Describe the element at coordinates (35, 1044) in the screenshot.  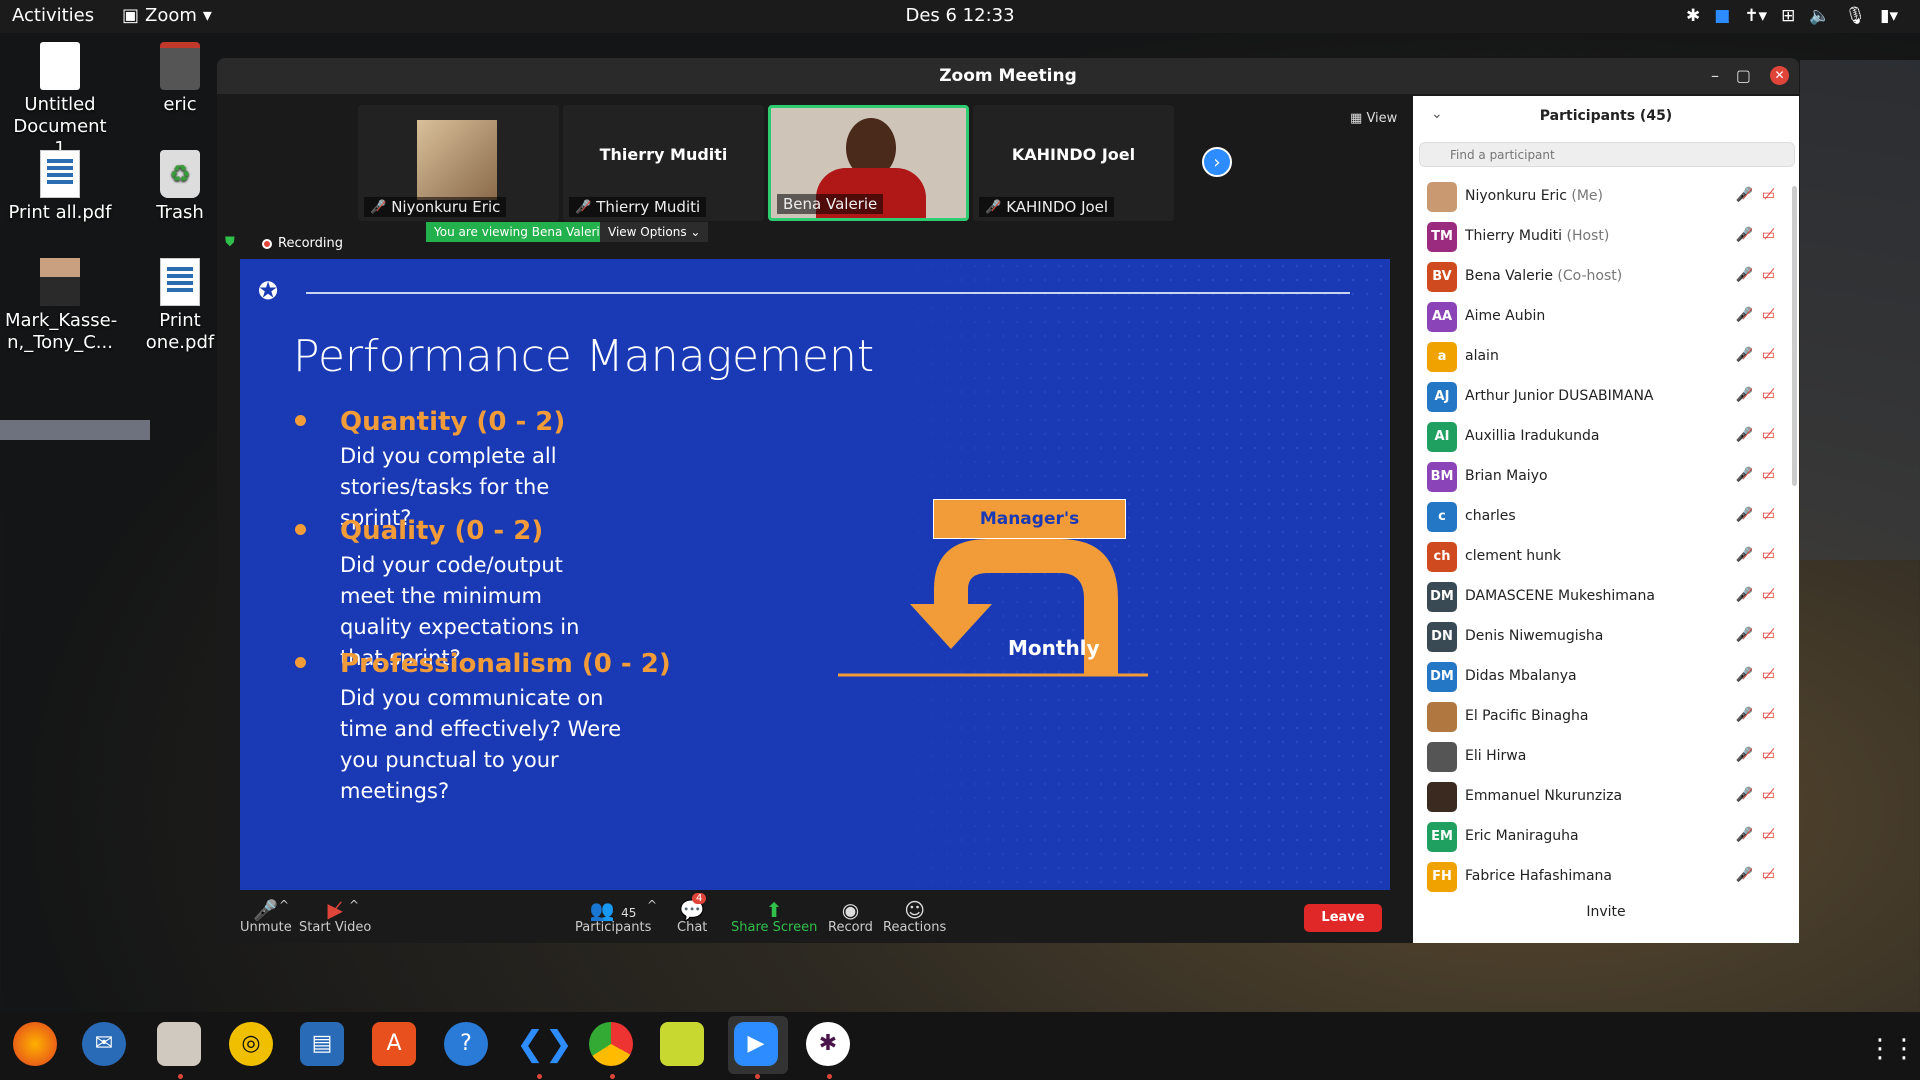
I see `firefox-icon` at that location.